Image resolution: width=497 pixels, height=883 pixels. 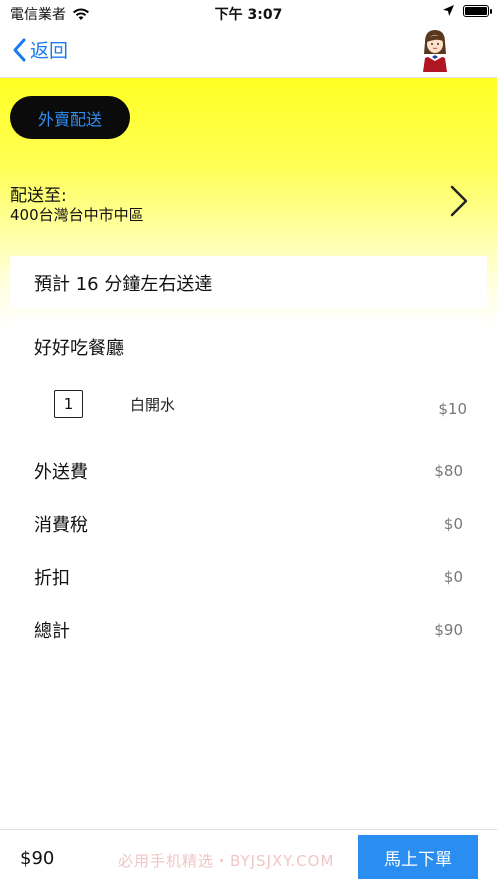 I want to click on deliver-to-address: 400台灣台中市中區, so click(x=77, y=214).